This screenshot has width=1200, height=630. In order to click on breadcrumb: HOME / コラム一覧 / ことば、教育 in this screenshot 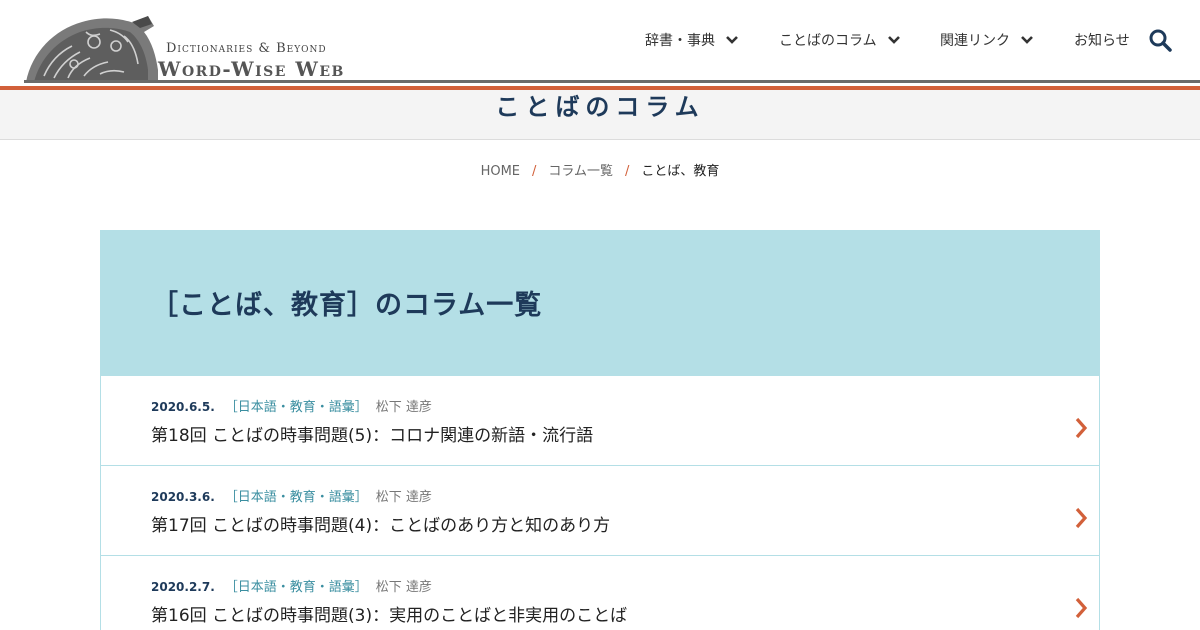, I will do `click(600, 169)`.